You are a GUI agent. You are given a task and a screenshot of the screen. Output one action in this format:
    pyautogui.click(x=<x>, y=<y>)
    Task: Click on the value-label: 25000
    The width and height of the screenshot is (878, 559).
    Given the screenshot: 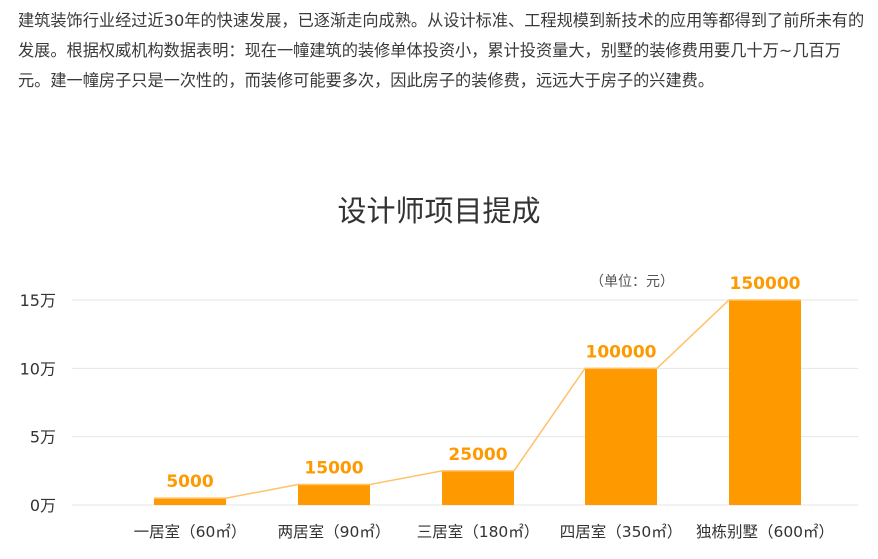 What is the action you would take?
    pyautogui.click(x=477, y=455)
    